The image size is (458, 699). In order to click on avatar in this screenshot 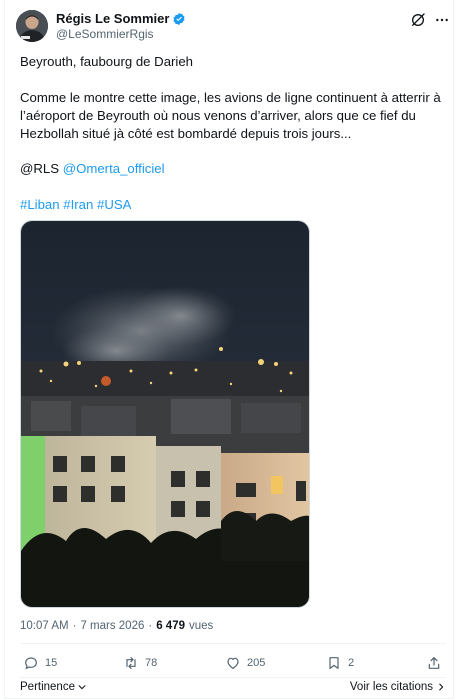, I will do `click(32, 26)`.